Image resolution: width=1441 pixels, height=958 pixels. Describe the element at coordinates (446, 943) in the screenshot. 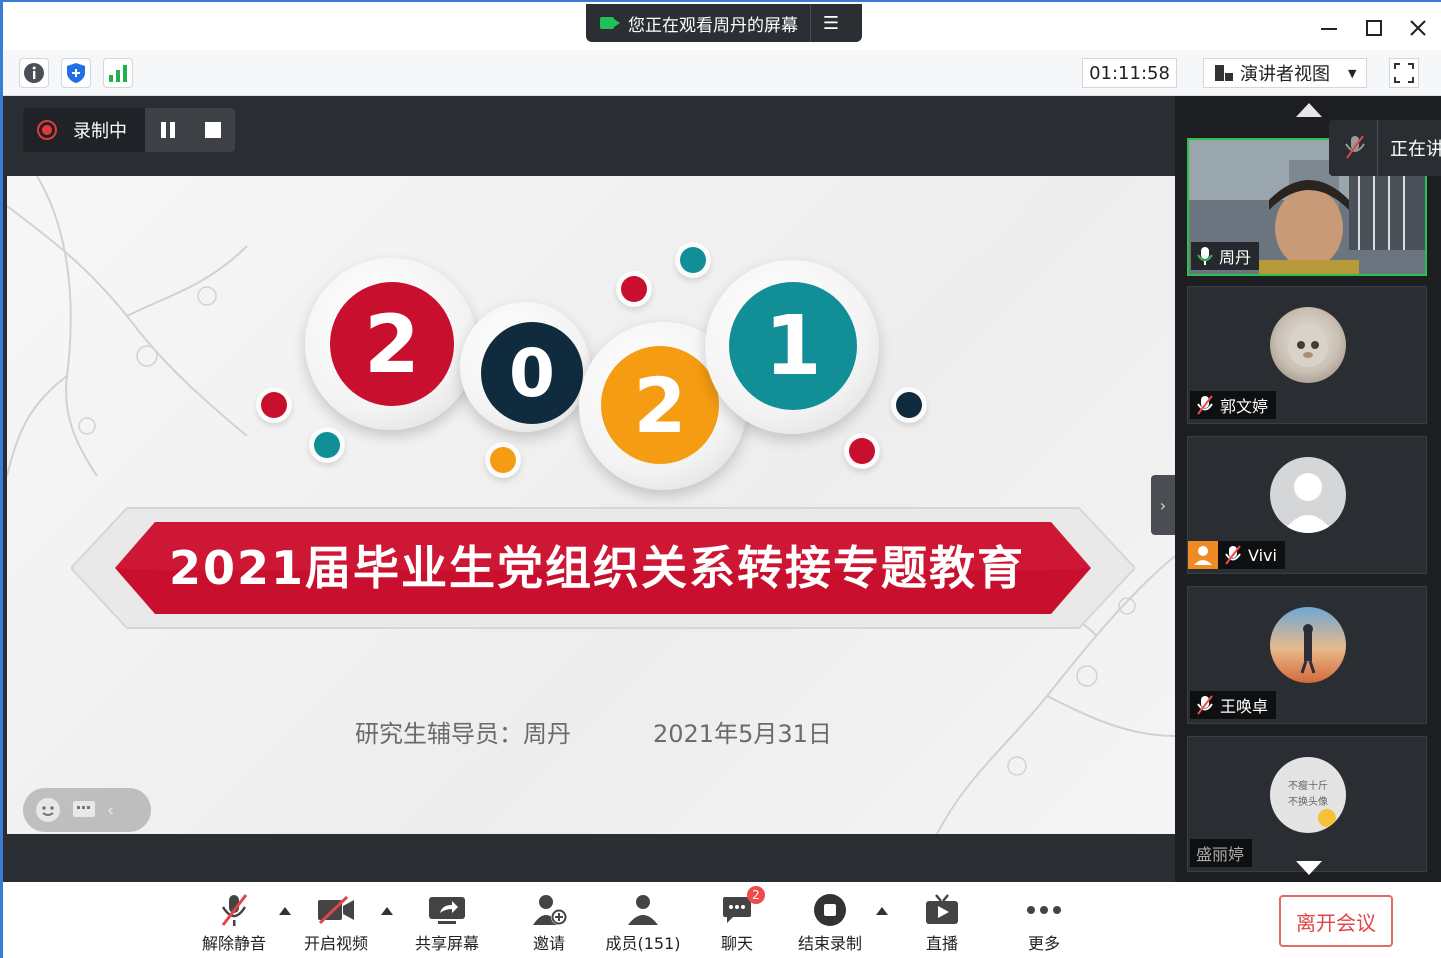

I see `share-screen-label: 共享屏幕` at that location.